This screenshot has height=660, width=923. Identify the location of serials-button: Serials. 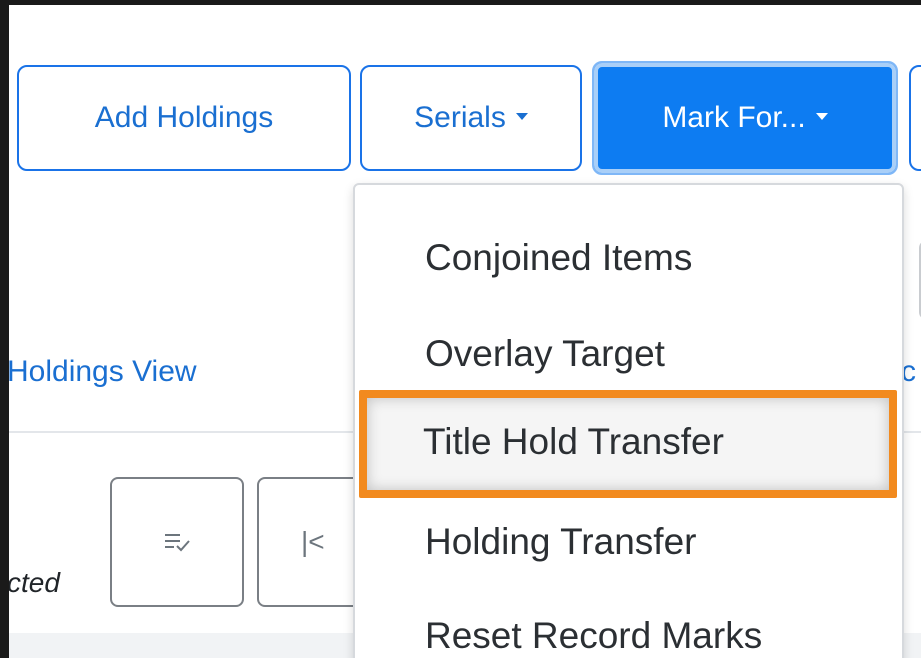
(471, 118).